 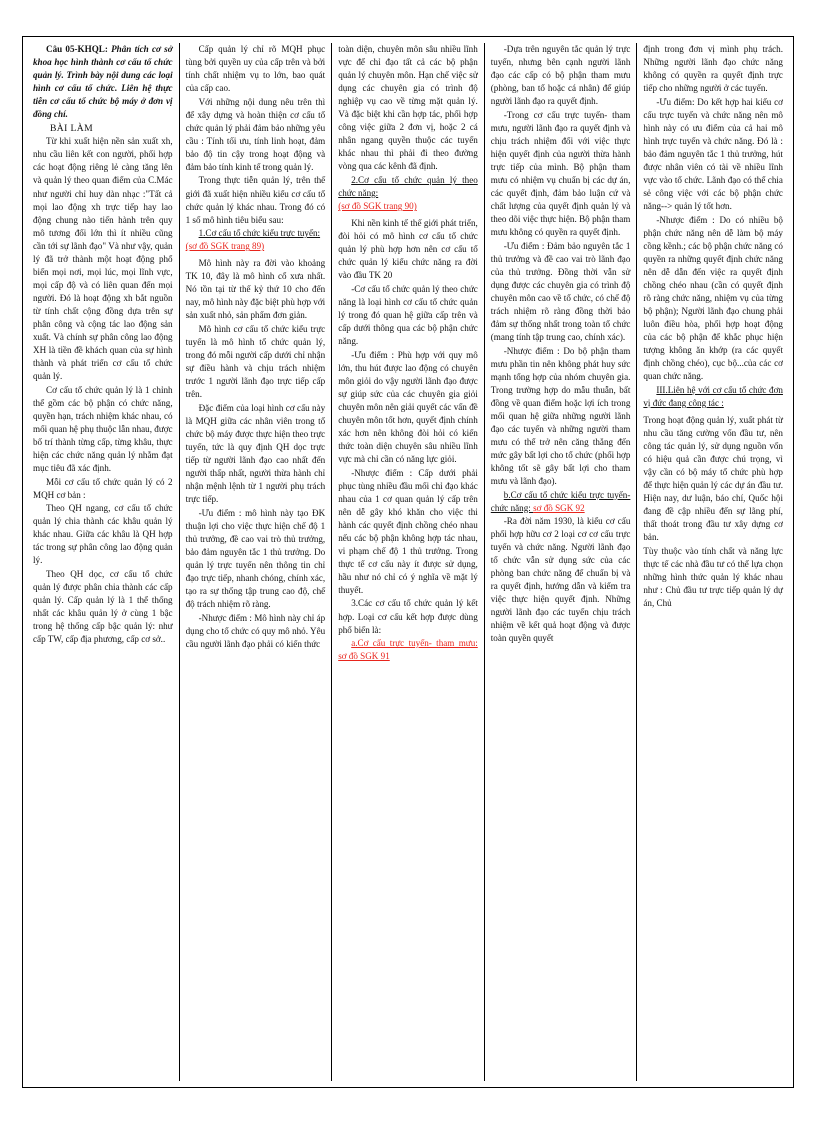 What do you see at coordinates (72, 128) in the screenshot?
I see `bailam-heading: BÀI LÀM` at bounding box center [72, 128].